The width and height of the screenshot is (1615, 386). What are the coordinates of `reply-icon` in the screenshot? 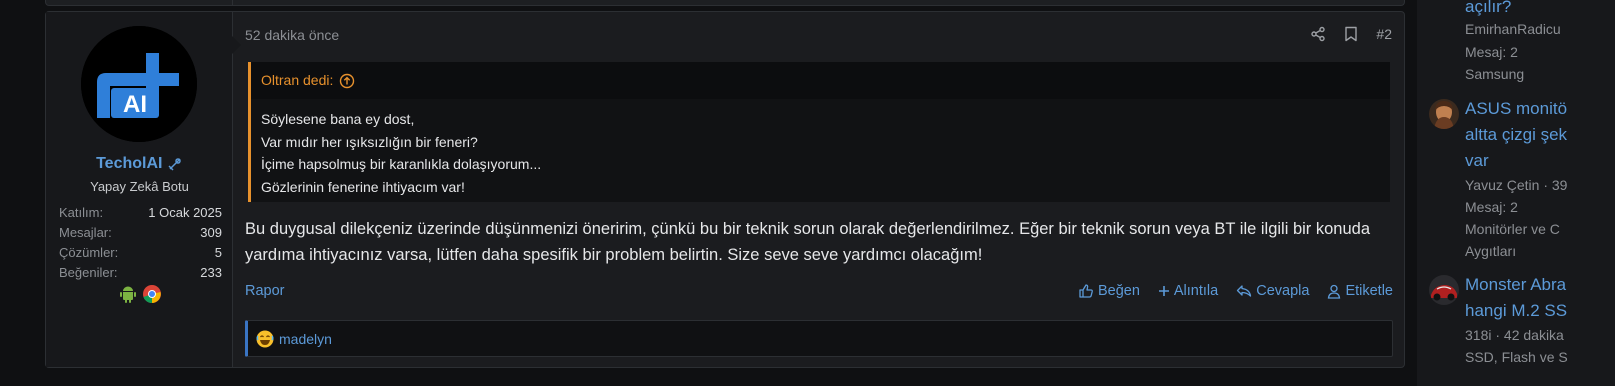 It's located at (1244, 291).